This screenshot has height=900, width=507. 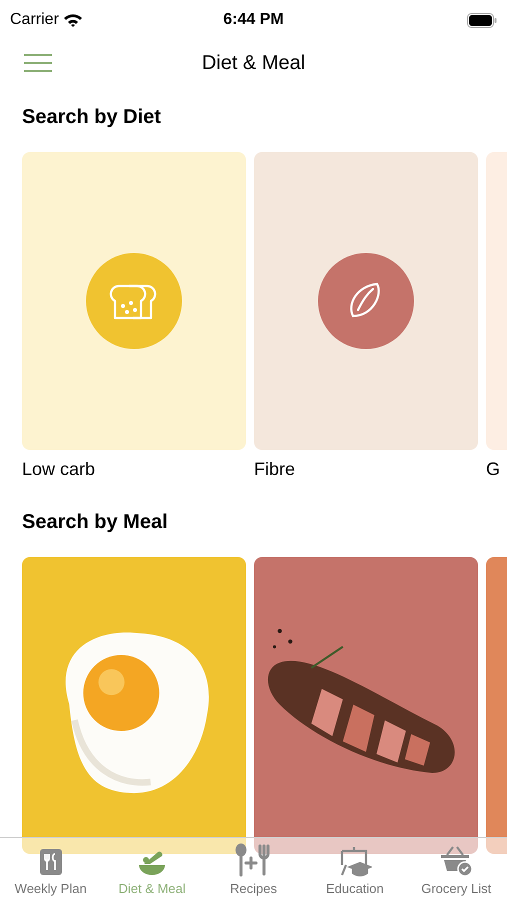 What do you see at coordinates (456, 860) in the screenshot?
I see `basket-check-icon` at bounding box center [456, 860].